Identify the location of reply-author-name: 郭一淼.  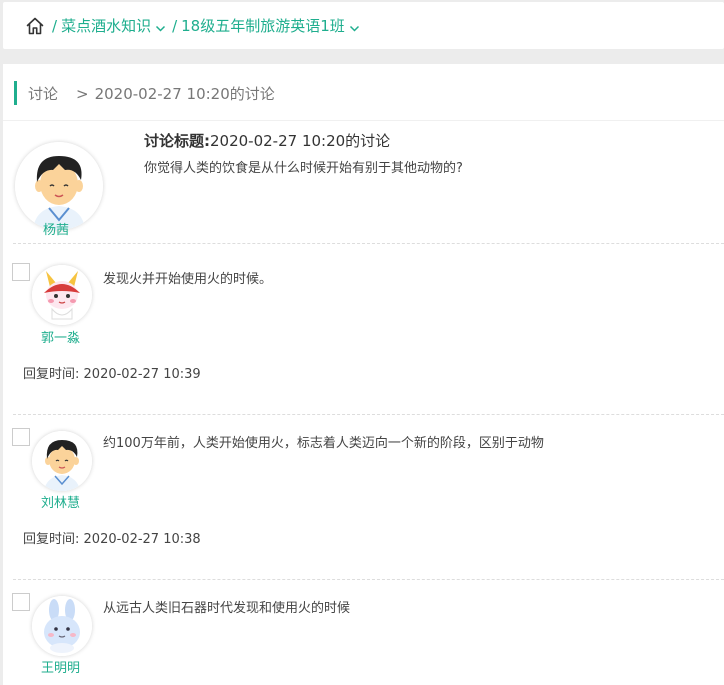
(61, 338).